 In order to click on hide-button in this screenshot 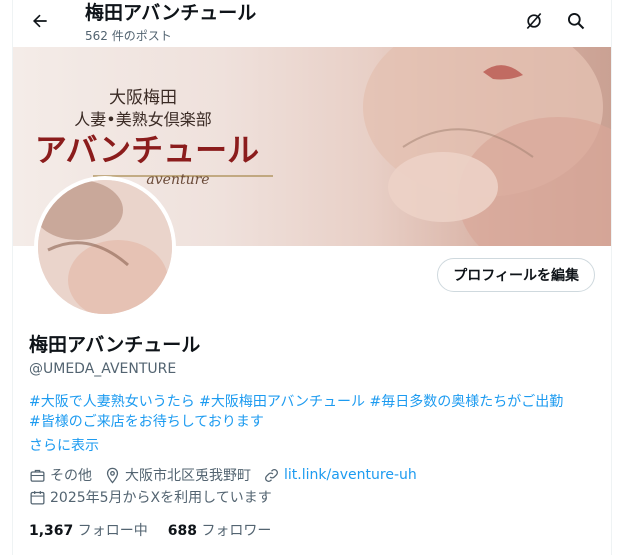, I will do `click(534, 21)`.